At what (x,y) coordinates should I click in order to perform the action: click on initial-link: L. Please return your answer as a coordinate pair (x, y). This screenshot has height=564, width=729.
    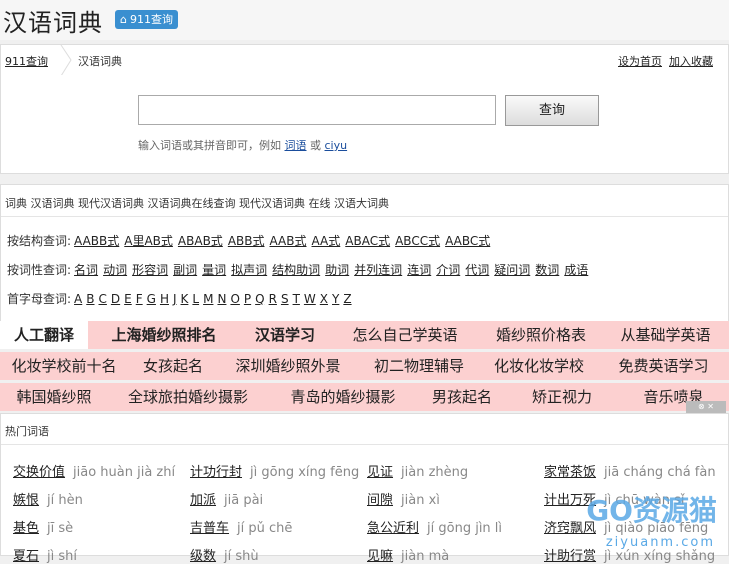
    Looking at the image, I should click on (195, 299).